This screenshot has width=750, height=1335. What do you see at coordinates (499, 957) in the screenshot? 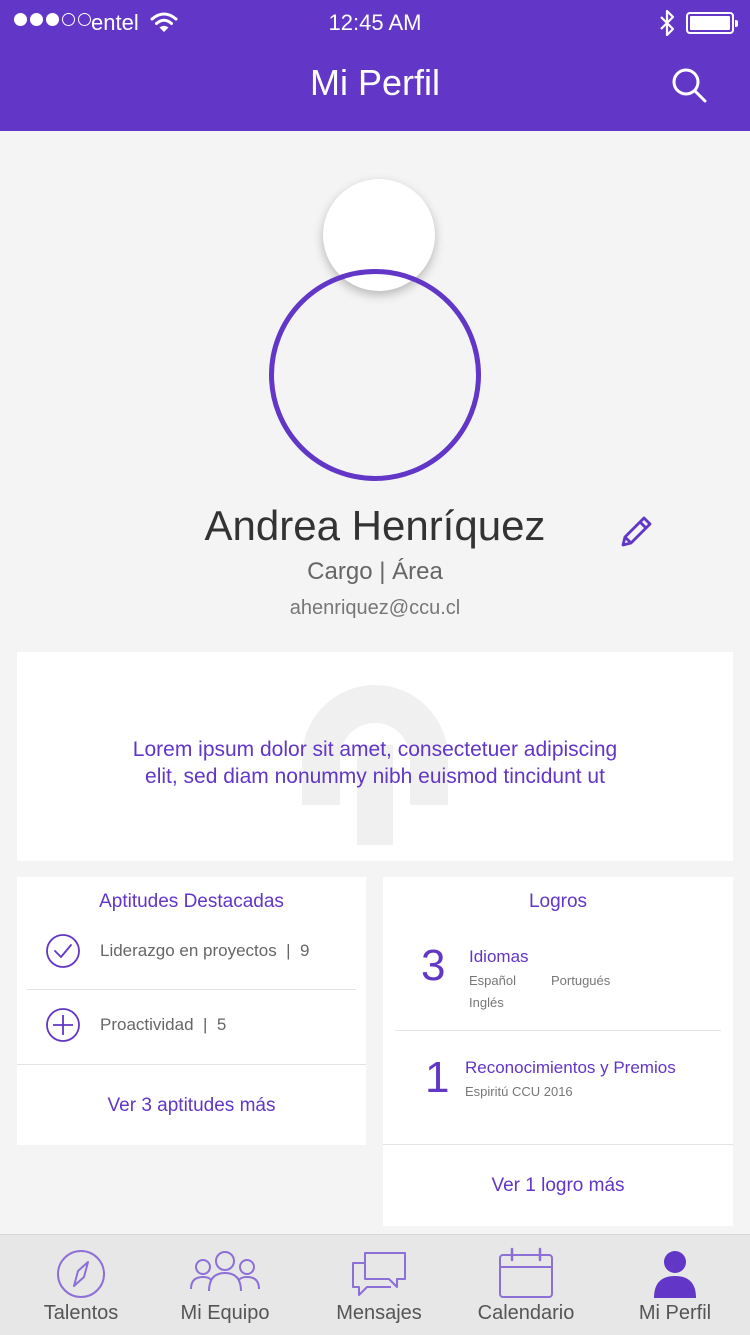
I see `achievement-title: Idiomas` at bounding box center [499, 957].